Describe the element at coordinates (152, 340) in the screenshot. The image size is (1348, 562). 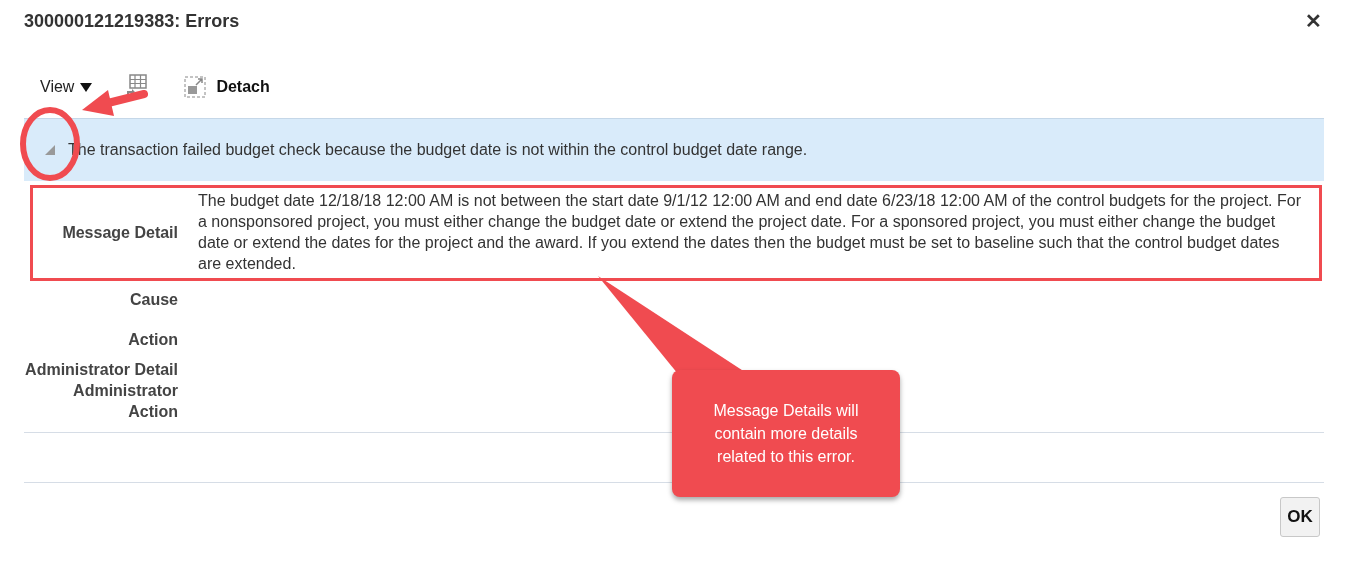
I see `detail-label: Action` at that location.